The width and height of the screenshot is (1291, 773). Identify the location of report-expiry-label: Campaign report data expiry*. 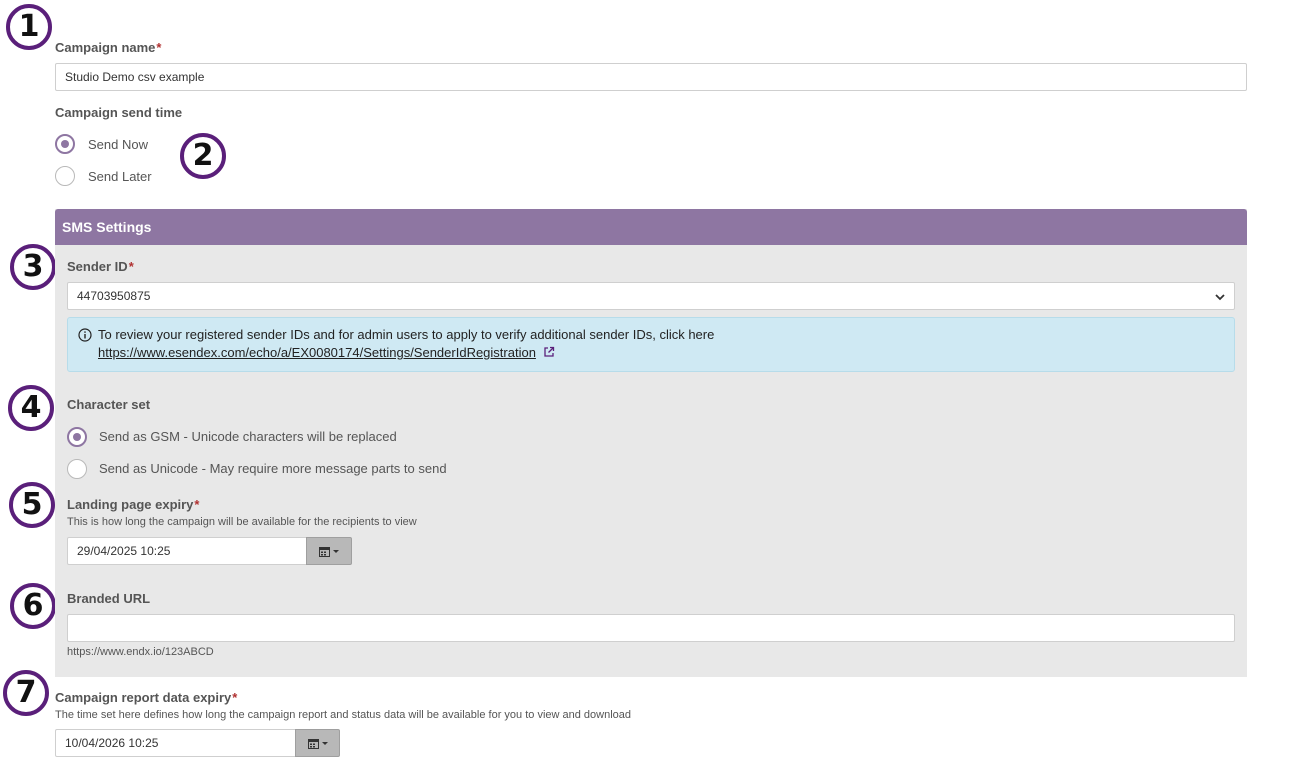
(146, 697).